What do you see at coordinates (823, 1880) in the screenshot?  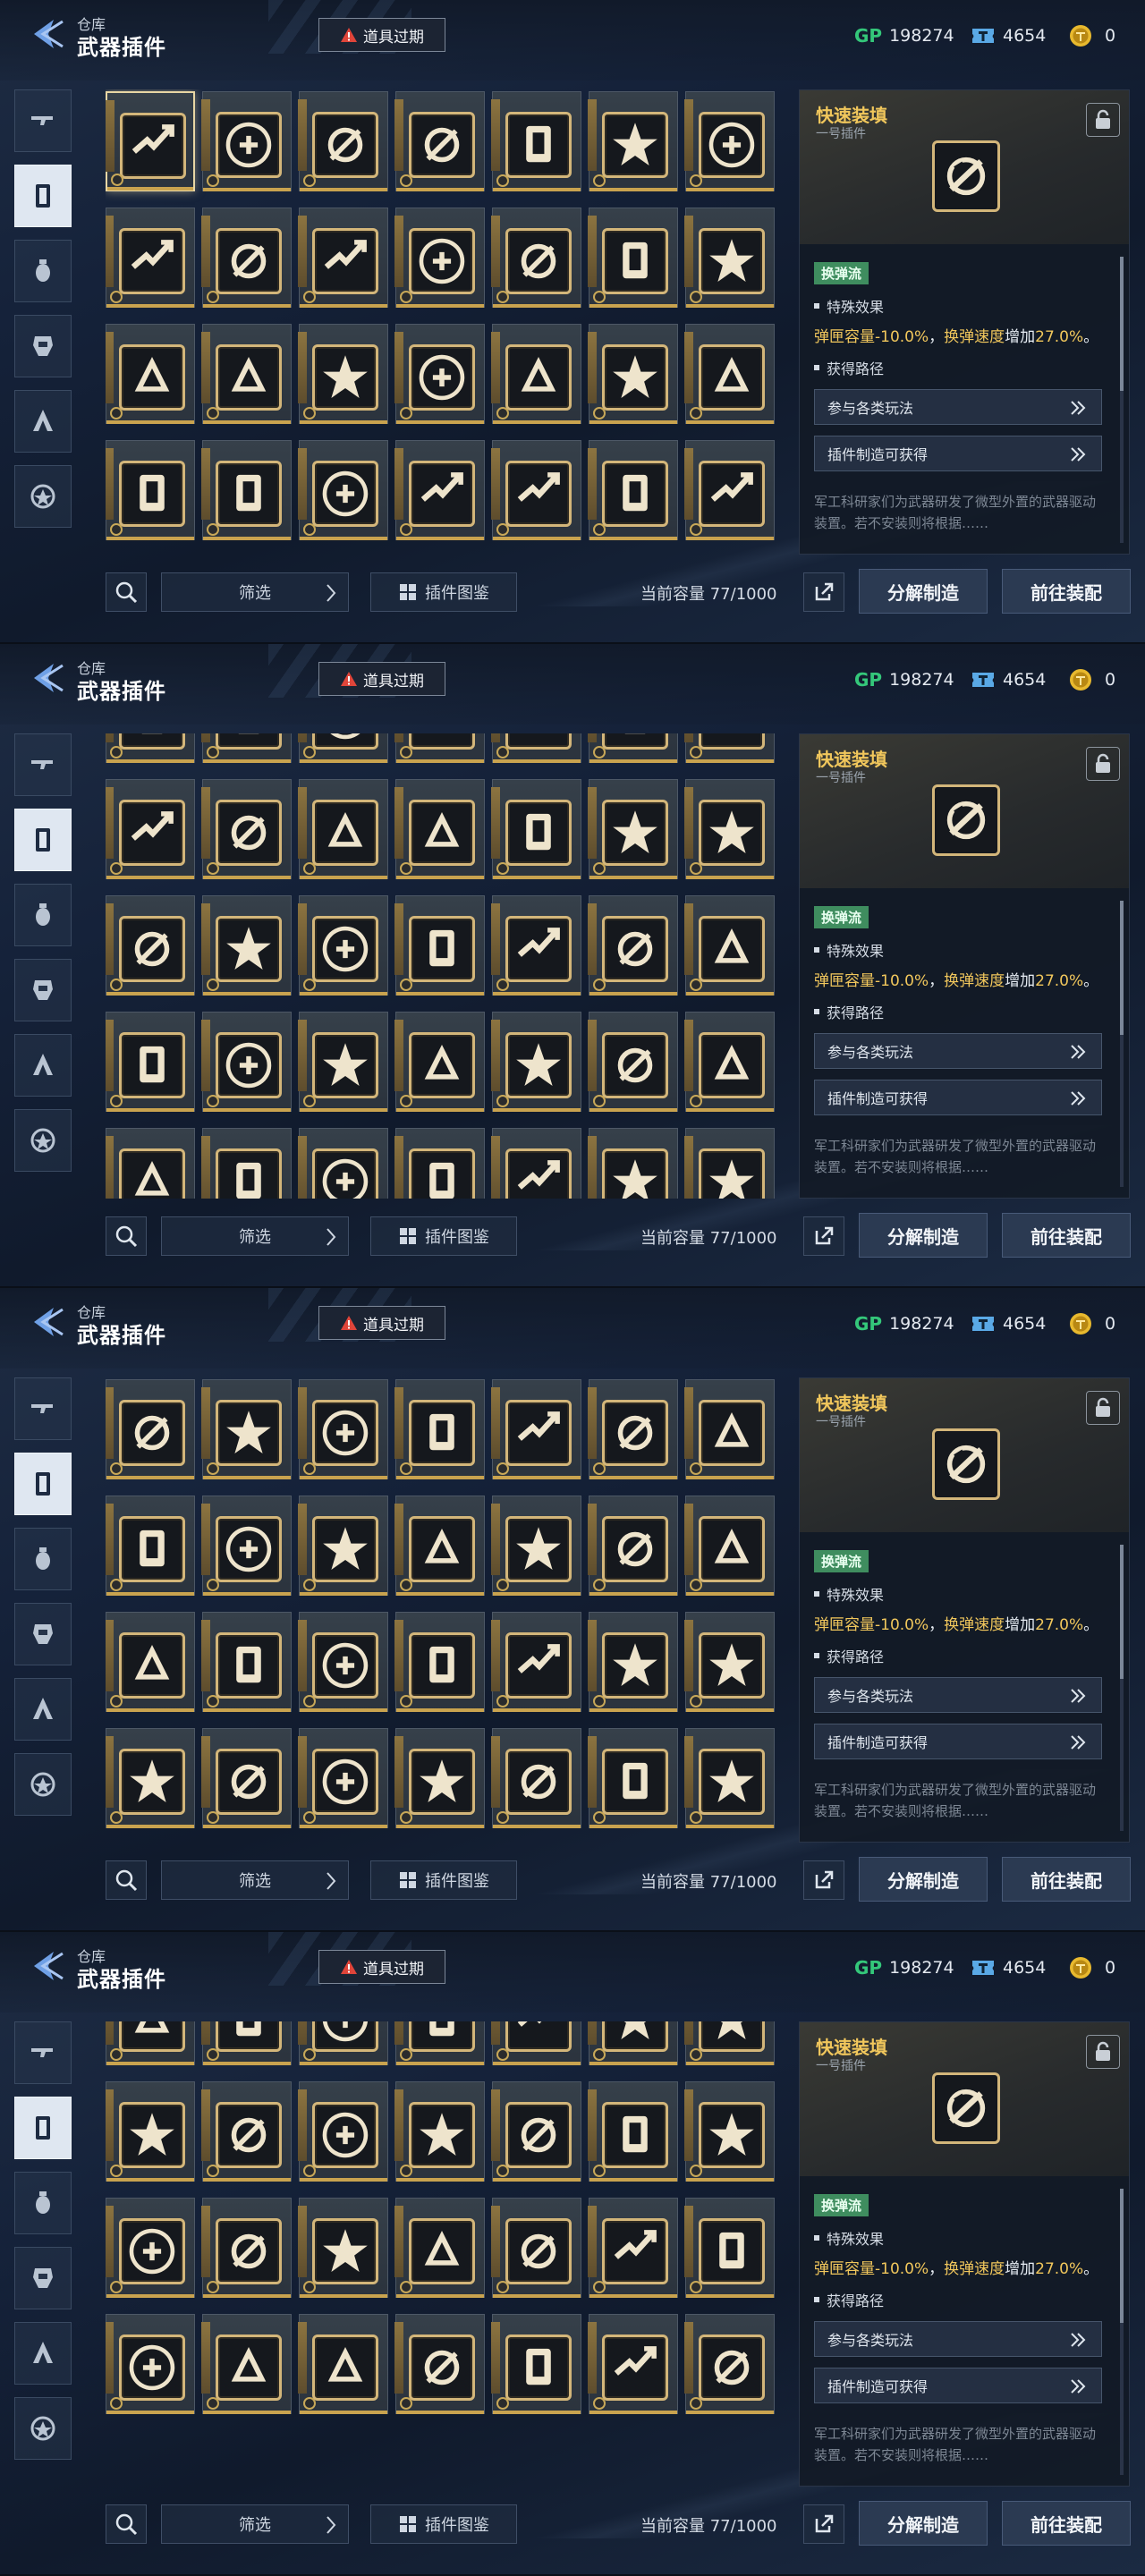 I see `share-button` at bounding box center [823, 1880].